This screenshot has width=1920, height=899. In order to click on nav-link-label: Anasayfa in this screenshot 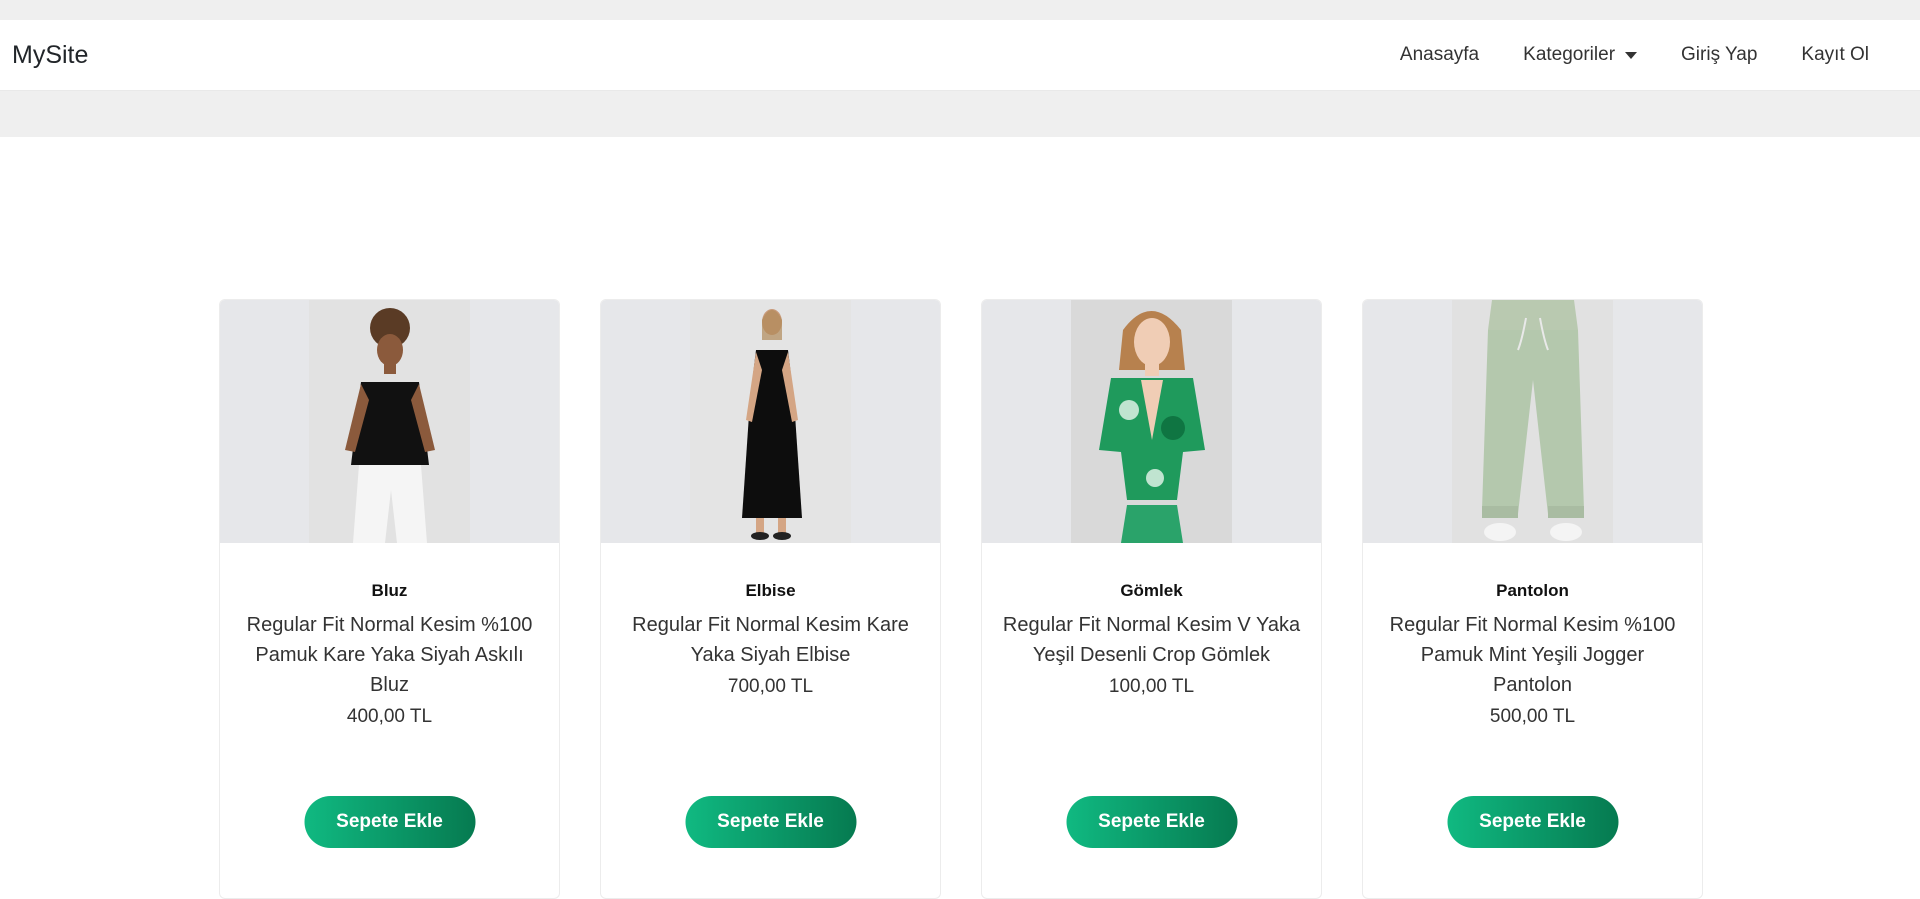, I will do `click(1439, 54)`.